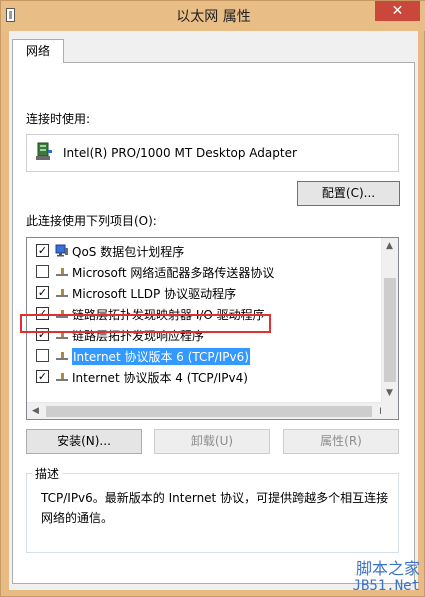 This screenshot has height=597, width=425. What do you see at coordinates (58, 119) in the screenshot?
I see `connect-using-label: 连接时使用:` at bounding box center [58, 119].